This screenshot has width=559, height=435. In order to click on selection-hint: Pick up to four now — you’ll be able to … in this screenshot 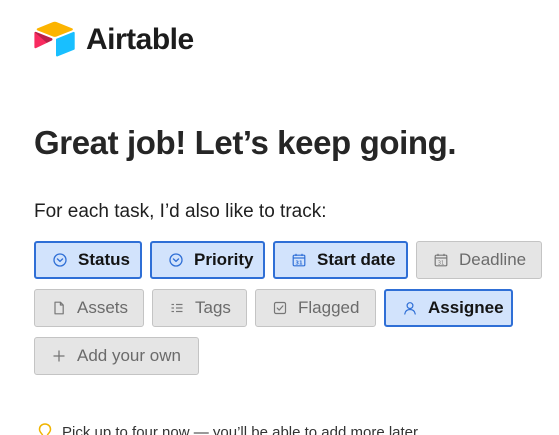, I will do `click(230, 429)`.